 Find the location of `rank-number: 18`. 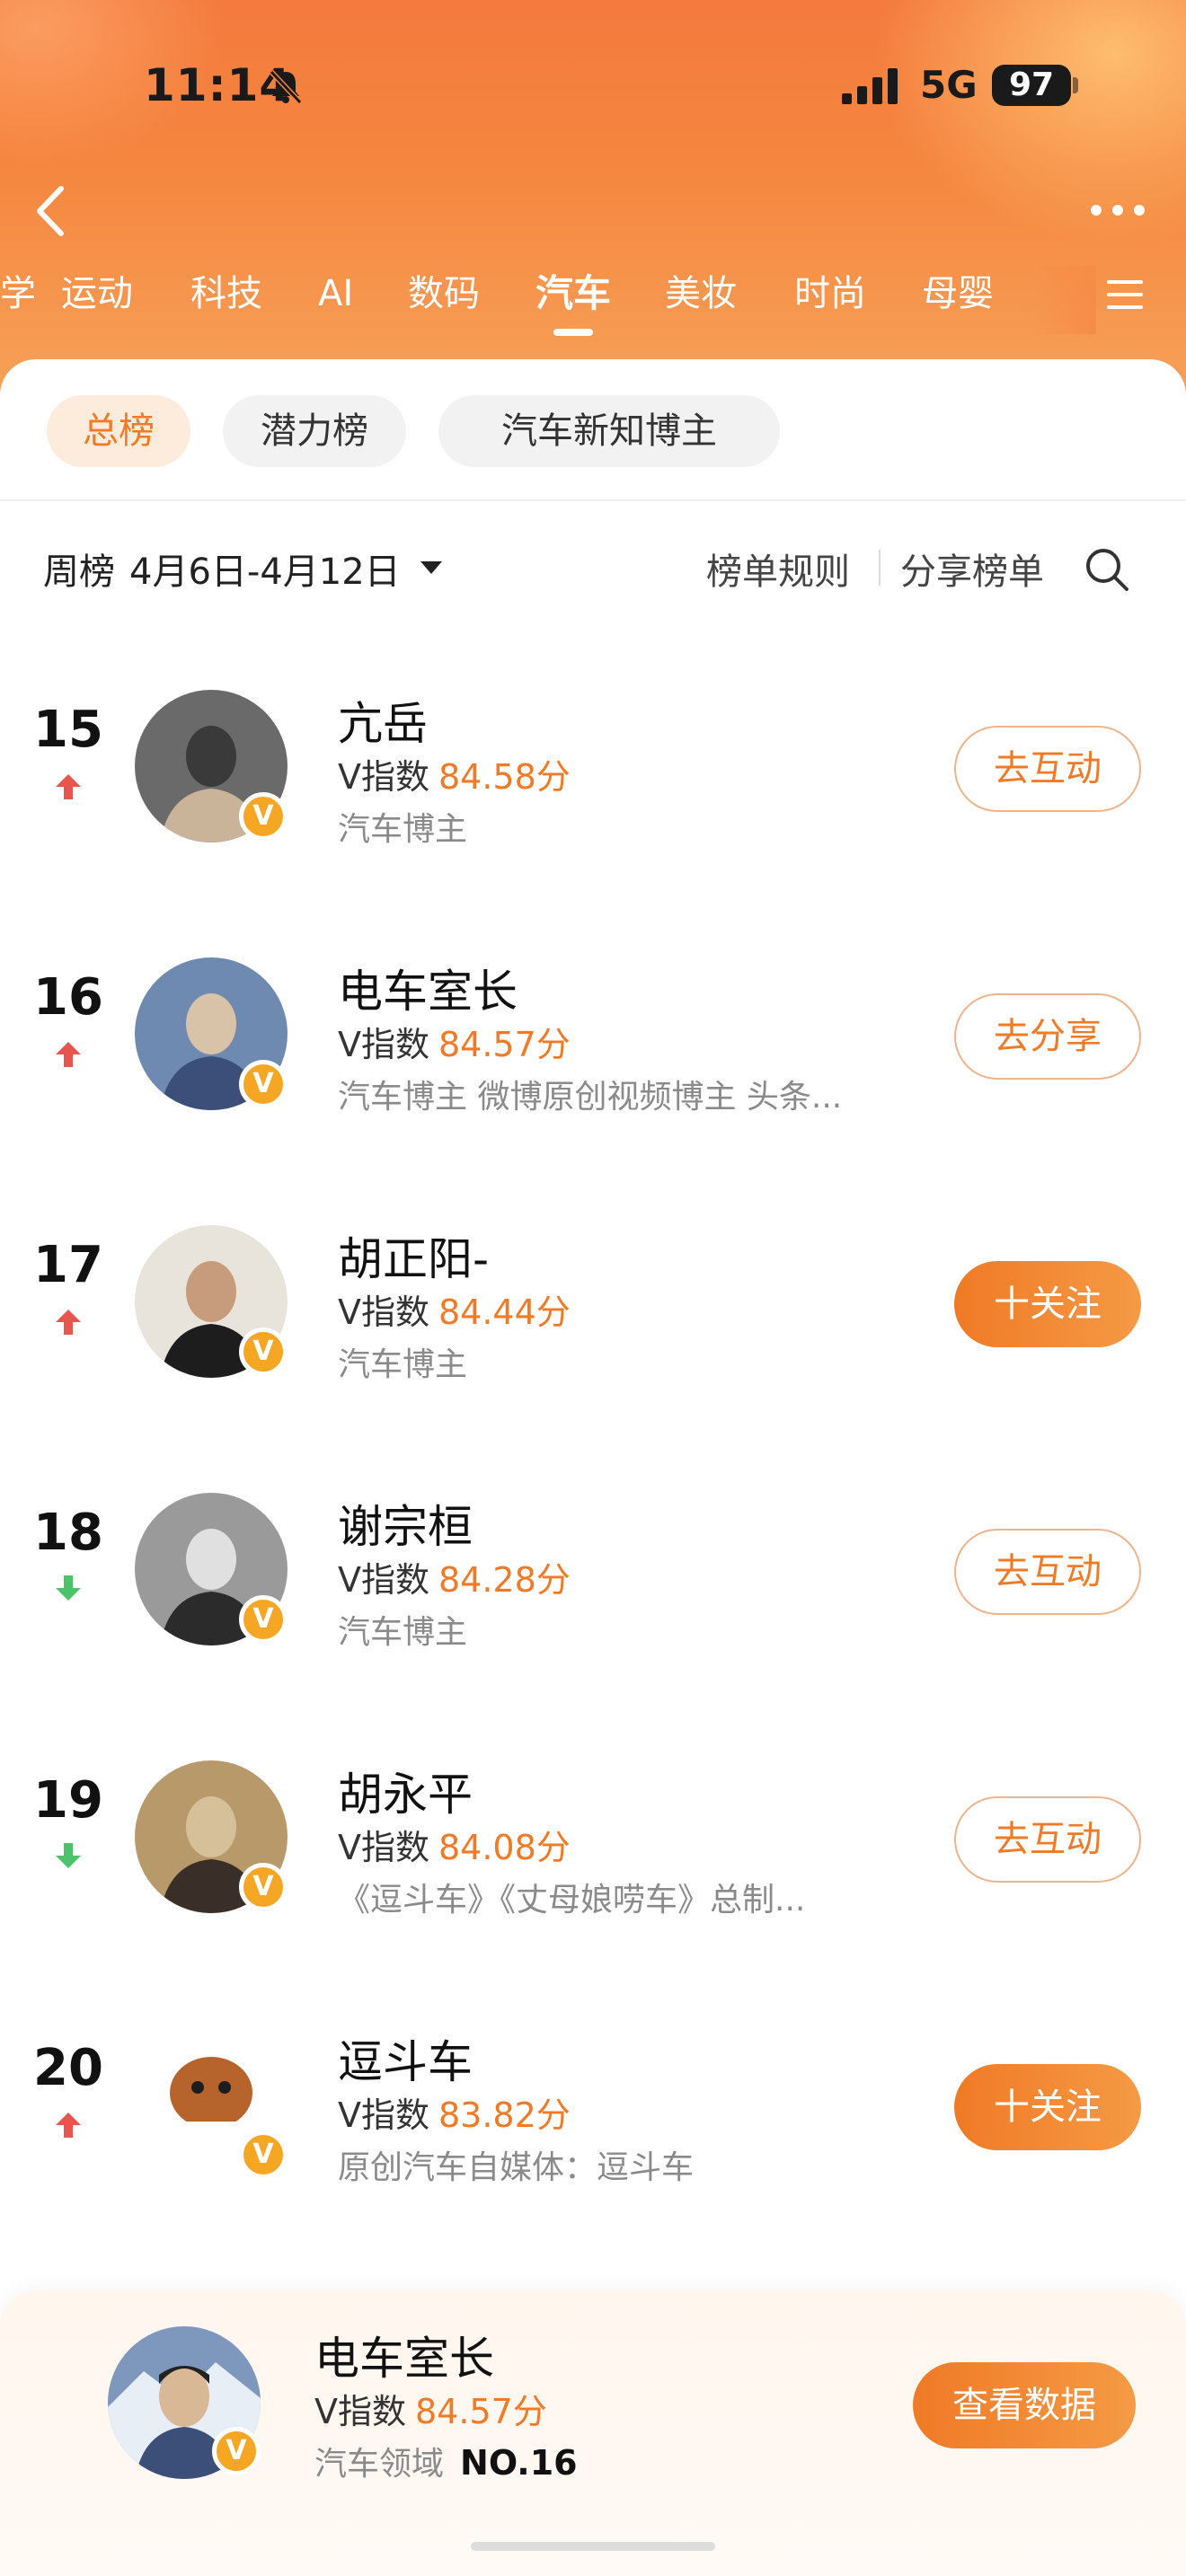

rank-number: 18 is located at coordinates (68, 1533).